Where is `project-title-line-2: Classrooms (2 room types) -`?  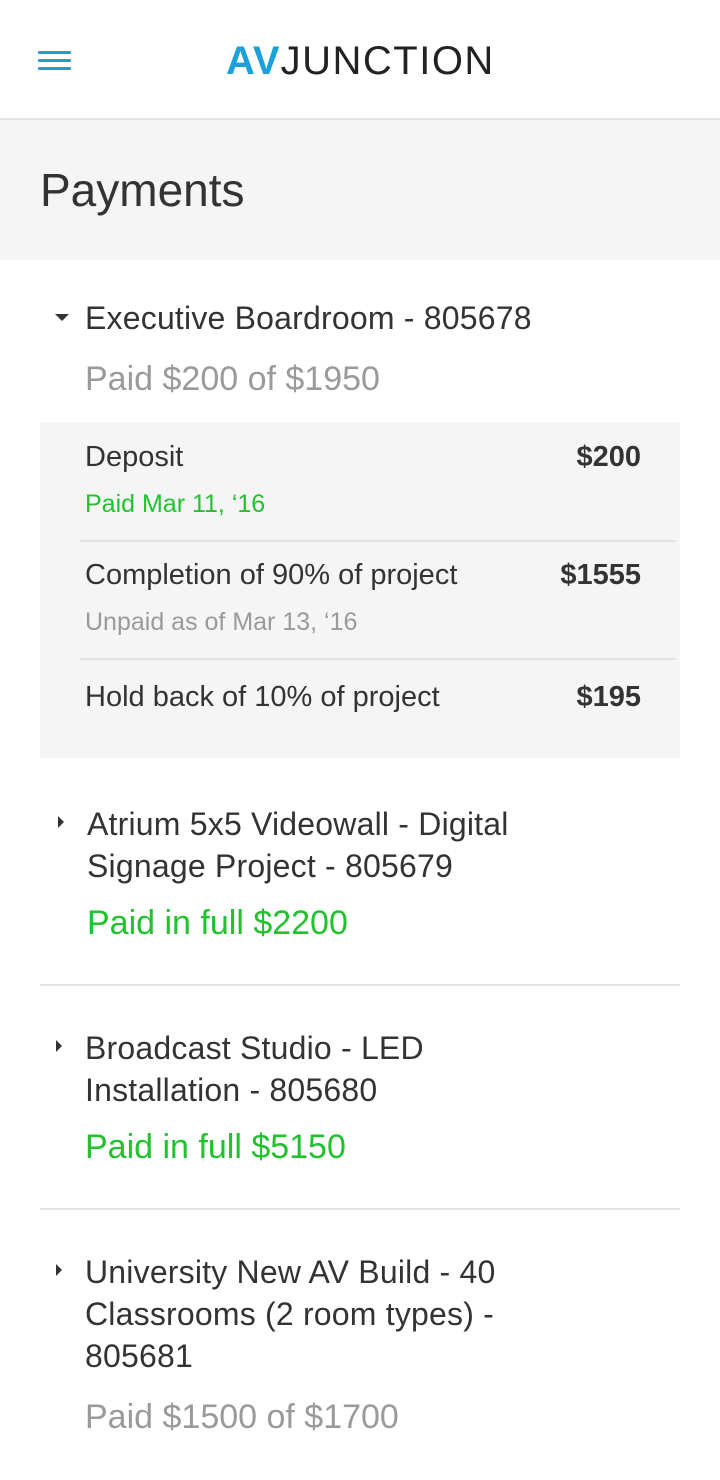
project-title-line-2: Classrooms (2 room types) - is located at coordinates (289, 1314).